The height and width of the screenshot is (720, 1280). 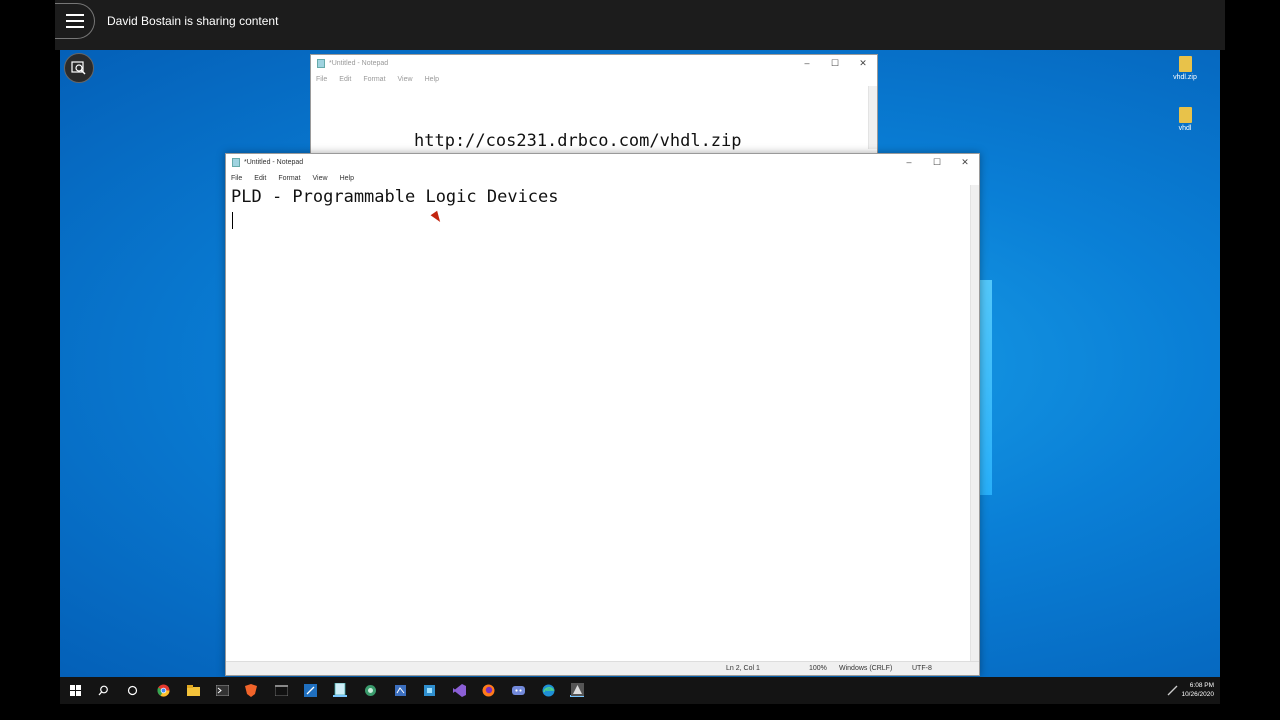 What do you see at coordinates (79, 68) in the screenshot?
I see `zoom-magnifier-icon` at bounding box center [79, 68].